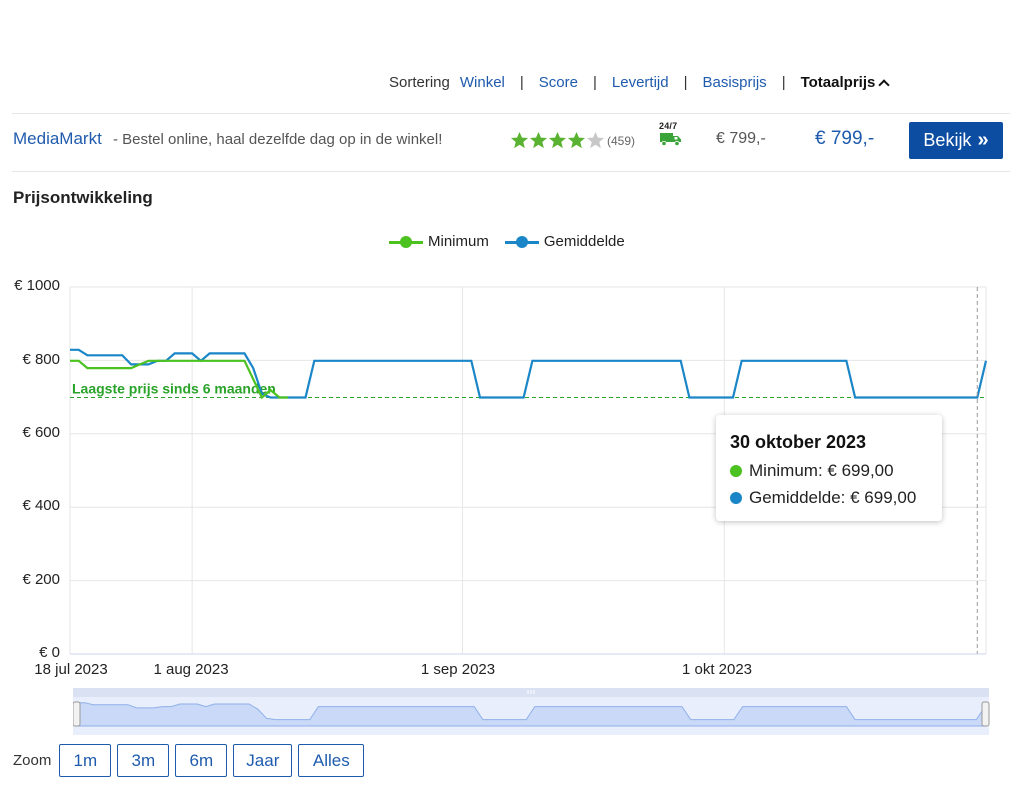  What do you see at coordinates (482, 82) in the screenshot?
I see `sort-option-winkel: Winkel` at bounding box center [482, 82].